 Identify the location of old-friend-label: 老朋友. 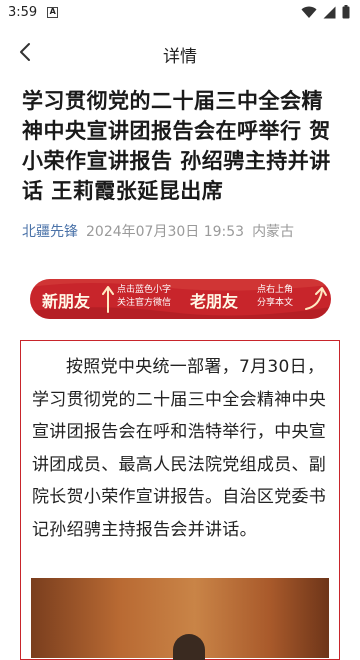
(214, 301).